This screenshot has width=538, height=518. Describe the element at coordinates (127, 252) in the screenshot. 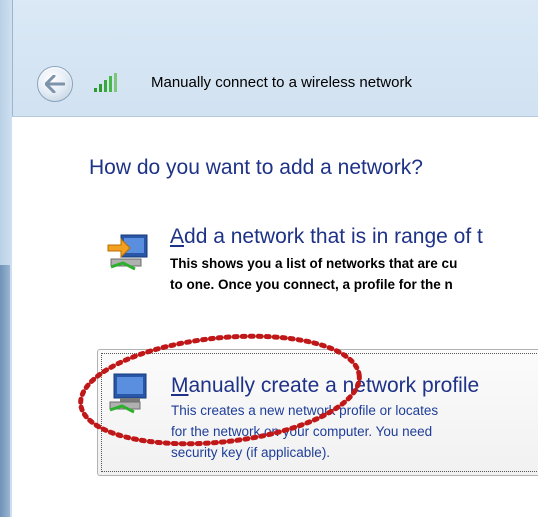

I see `network-arrow-icon` at that location.